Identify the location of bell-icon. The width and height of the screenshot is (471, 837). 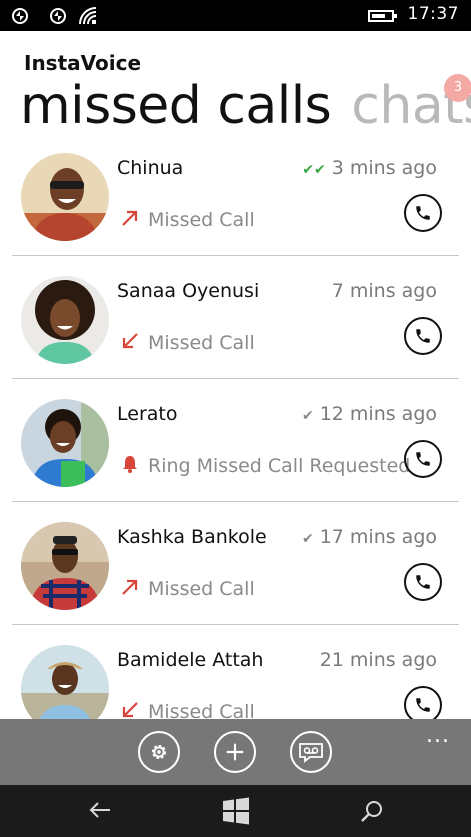
(130, 464).